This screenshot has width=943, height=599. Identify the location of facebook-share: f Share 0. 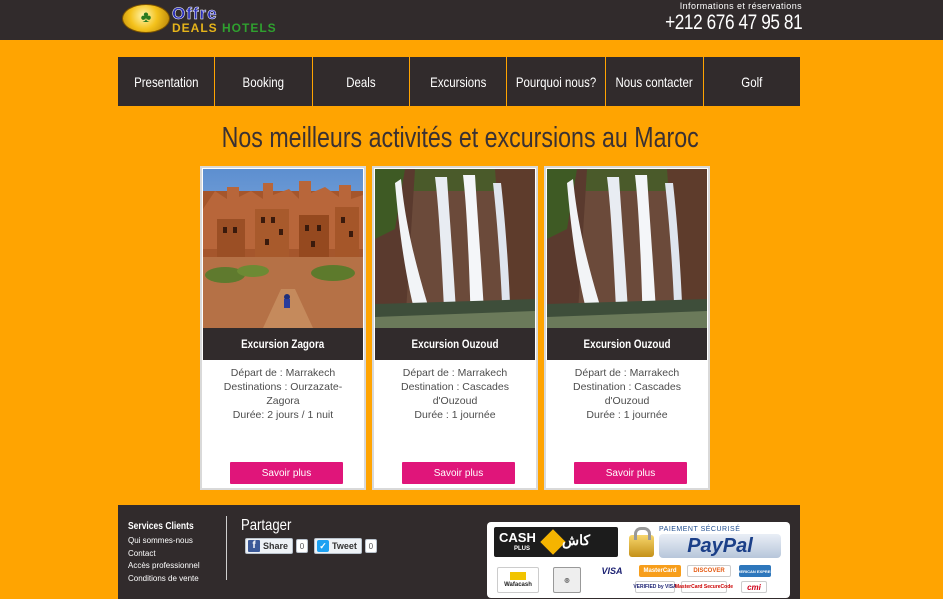
(277, 546).